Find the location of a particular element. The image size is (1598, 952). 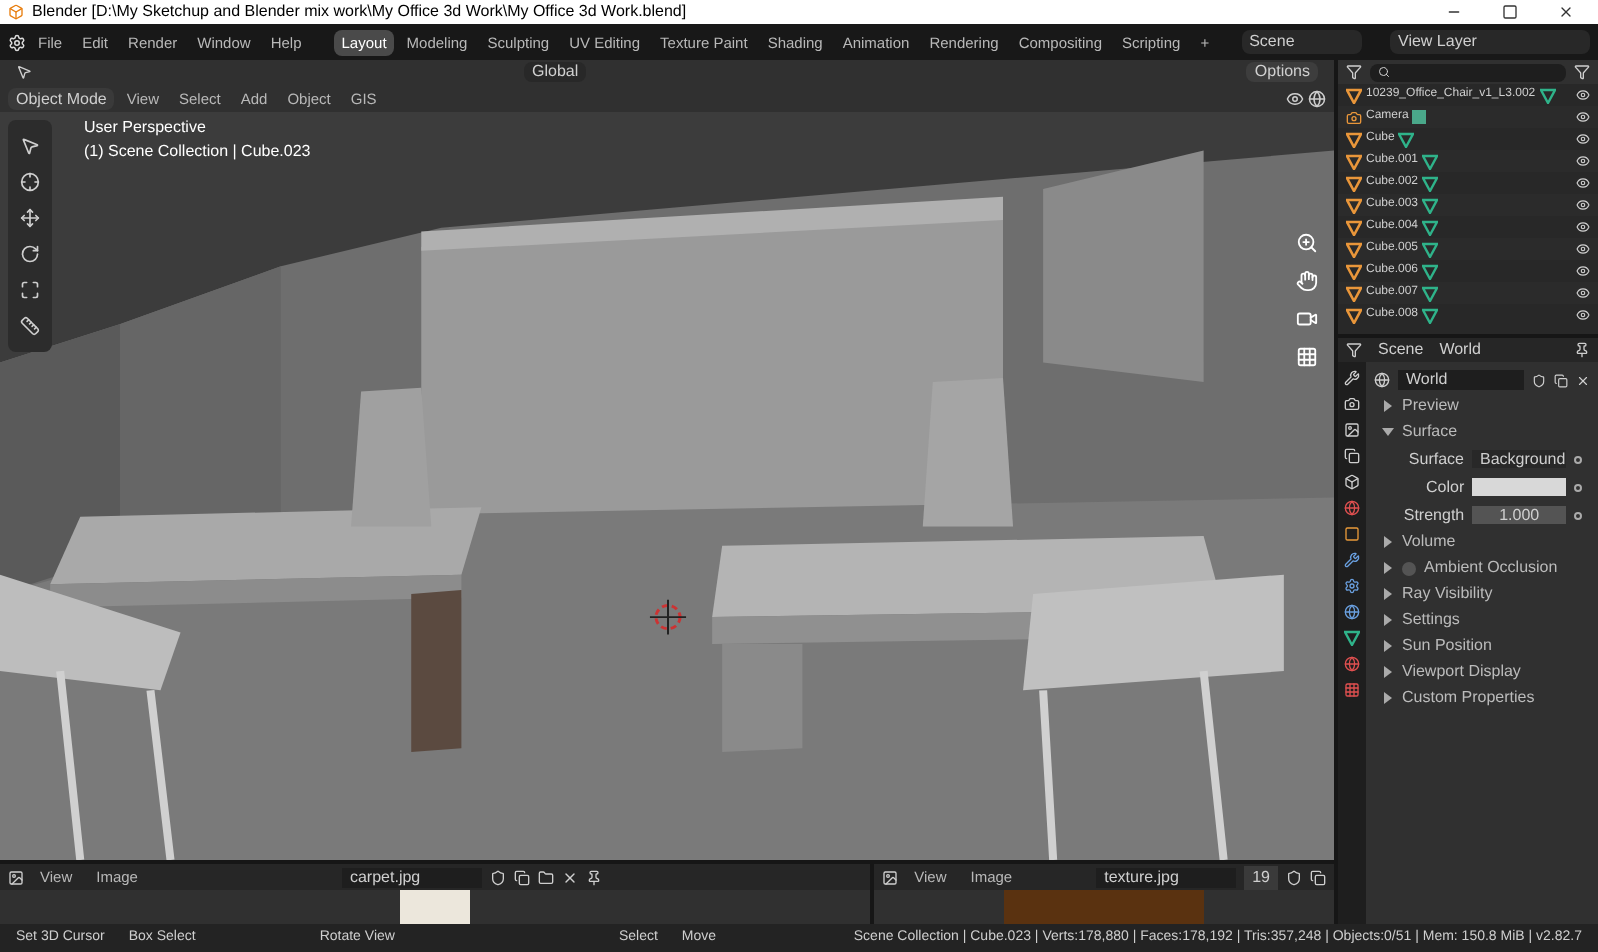

rotate-tool-icon is located at coordinates (30, 254).